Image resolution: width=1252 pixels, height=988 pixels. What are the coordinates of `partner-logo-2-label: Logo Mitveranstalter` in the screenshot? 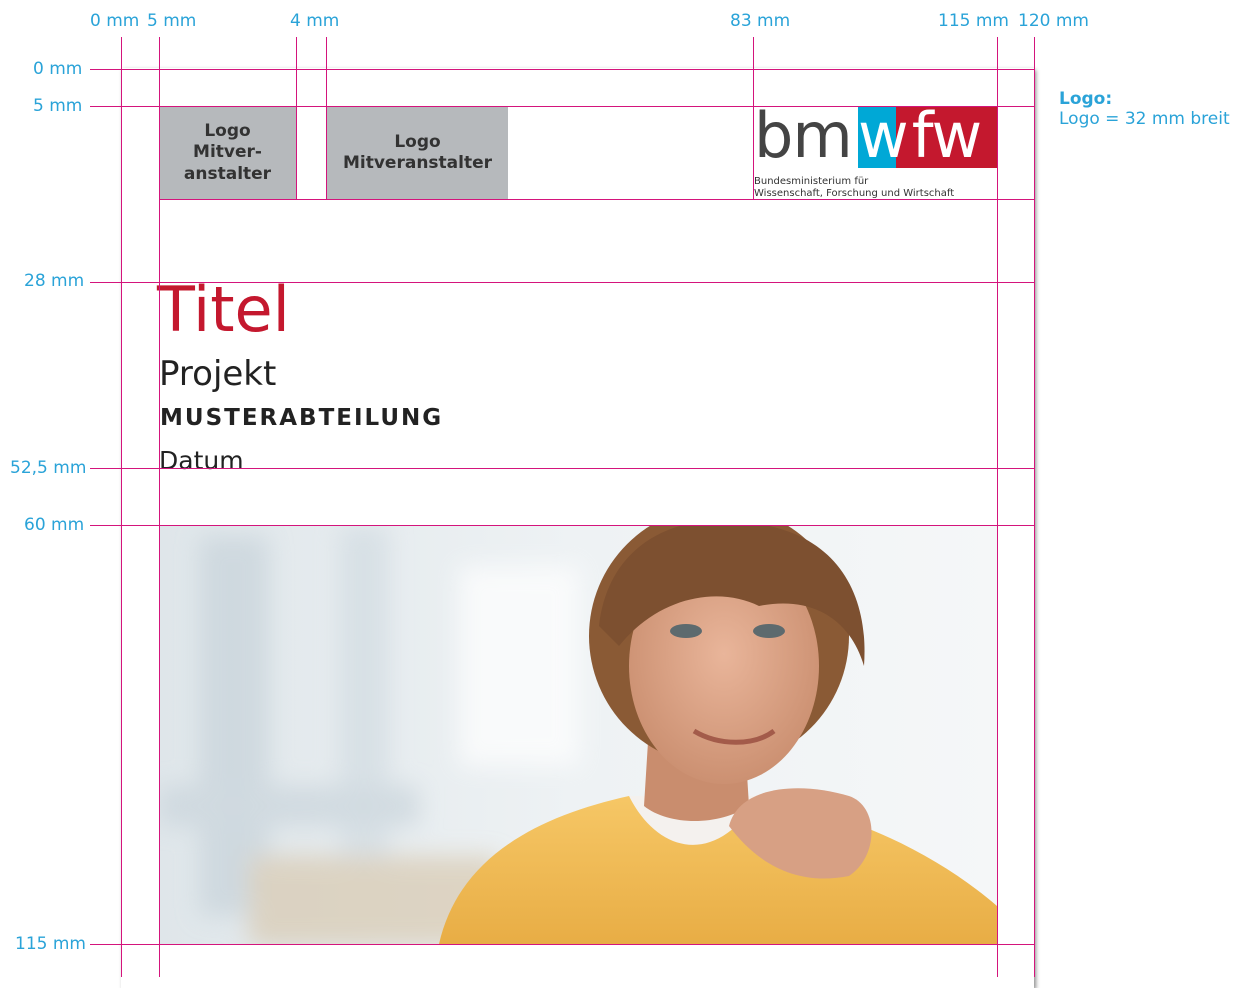 It's located at (417, 152).